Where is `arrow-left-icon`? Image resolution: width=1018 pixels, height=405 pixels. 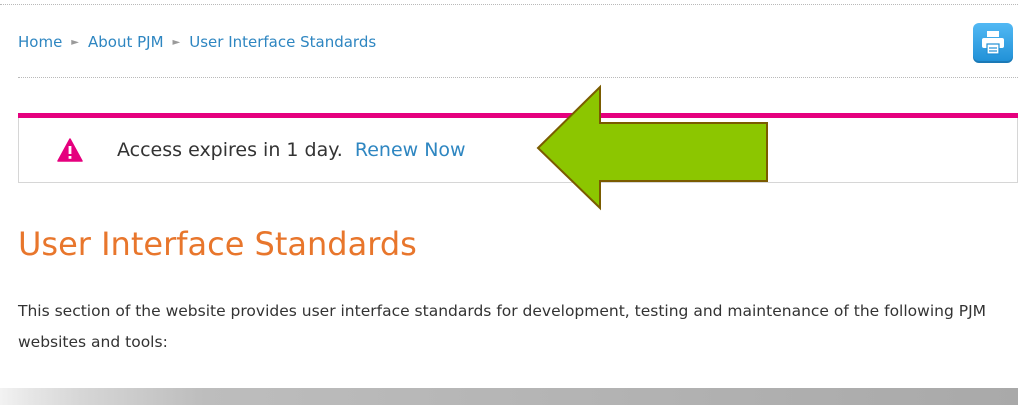 arrow-left-icon is located at coordinates (652, 147).